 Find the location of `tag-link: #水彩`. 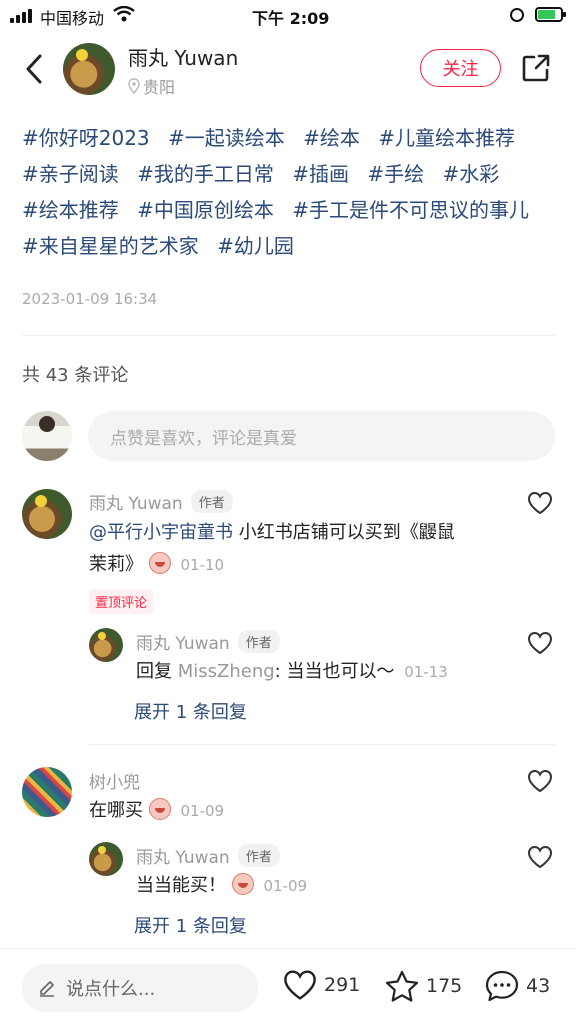

tag-link: #水彩 is located at coordinates (471, 174).